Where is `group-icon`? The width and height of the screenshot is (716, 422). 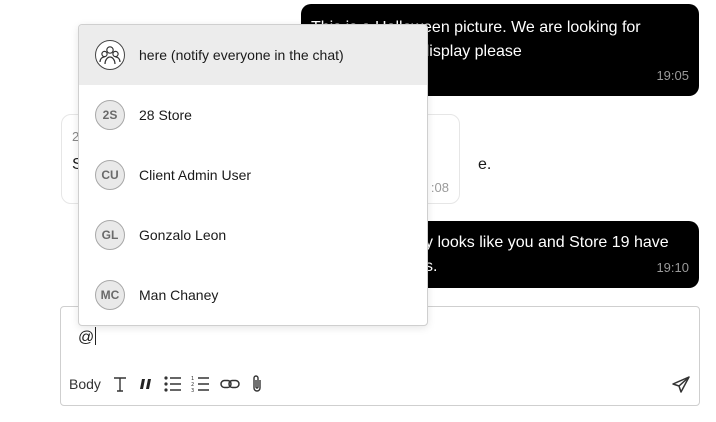 group-icon is located at coordinates (110, 55).